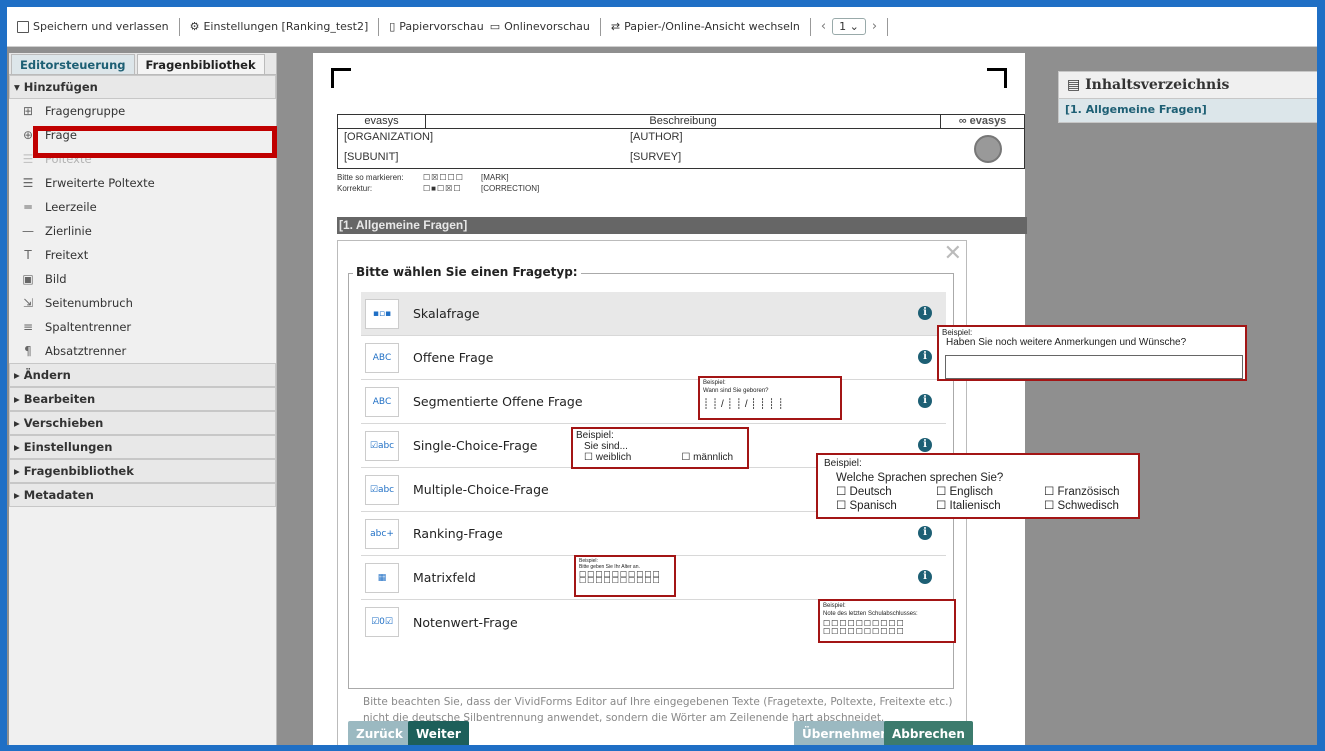 This screenshot has height=751, width=1325. Describe the element at coordinates (142, 207) in the screenshot. I see `sidebar-item-leerzeile: ═ Leerzeile` at that location.